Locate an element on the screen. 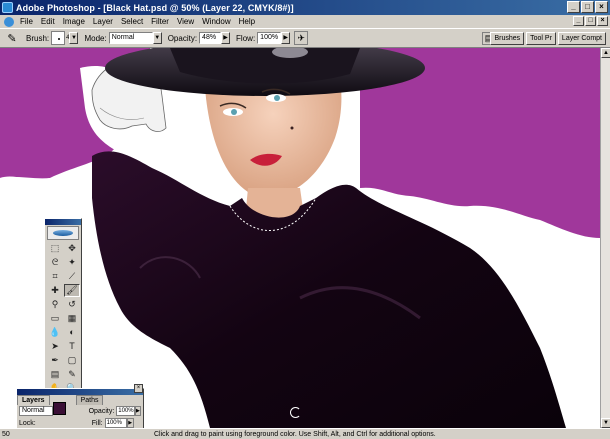 This screenshot has width=610, height=439. foreground-color-swatch is located at coordinates (59, 408).